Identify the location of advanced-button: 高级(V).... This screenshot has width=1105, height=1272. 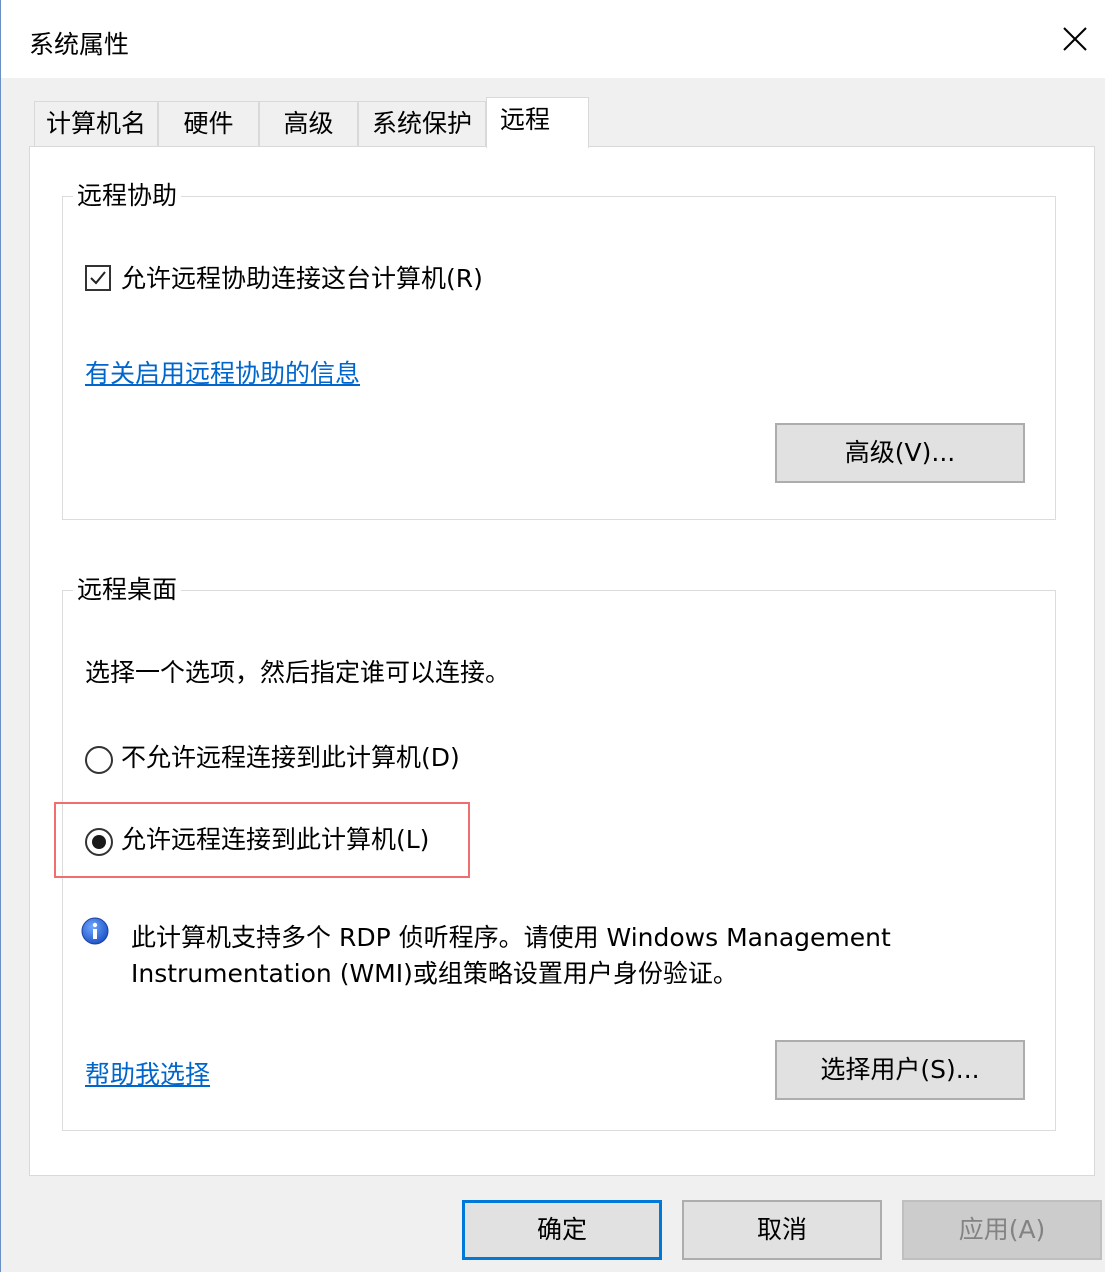
(900, 453).